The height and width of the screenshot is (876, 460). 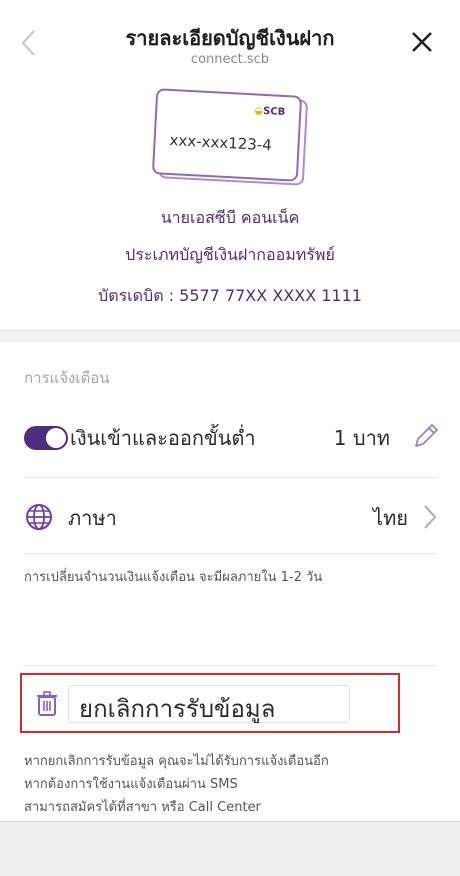 What do you see at coordinates (230, 217) in the screenshot?
I see `account-holder-name: นายเอสซีบี คอนเน็ค` at bounding box center [230, 217].